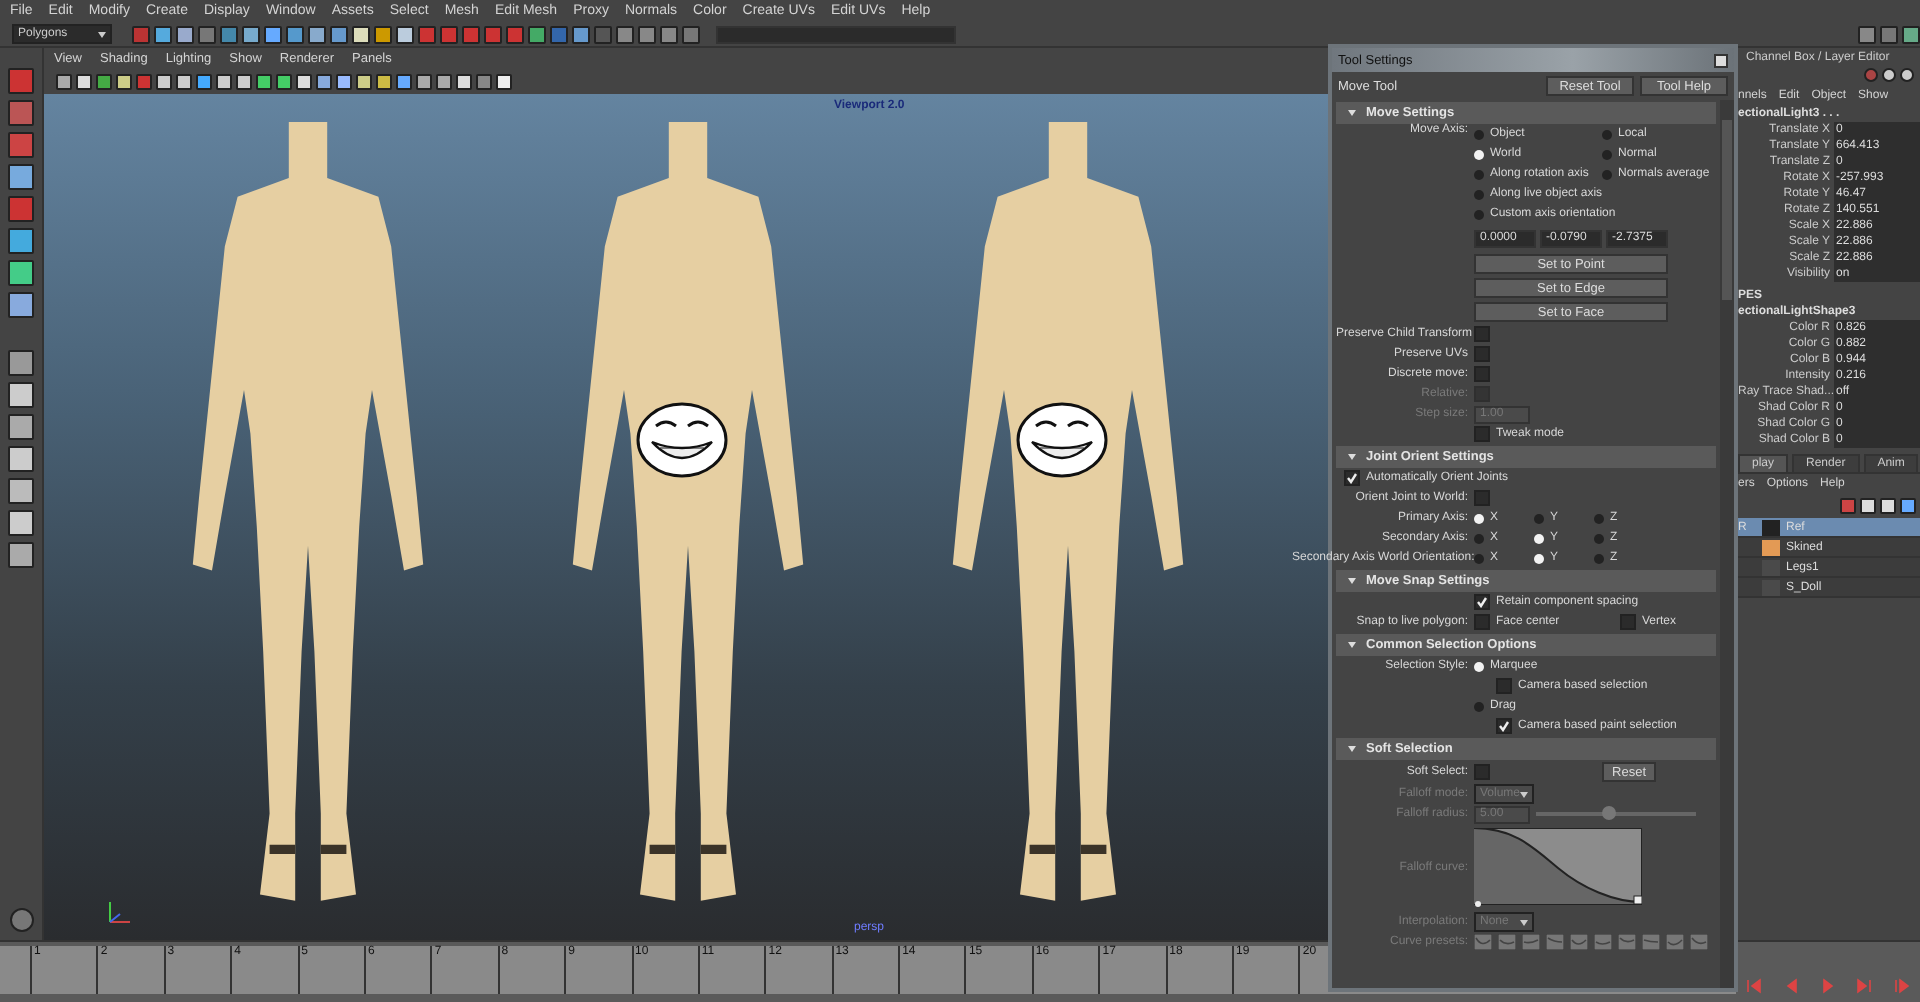  What do you see at coordinates (836, 34) in the screenshot?
I see `command-field` at bounding box center [836, 34].